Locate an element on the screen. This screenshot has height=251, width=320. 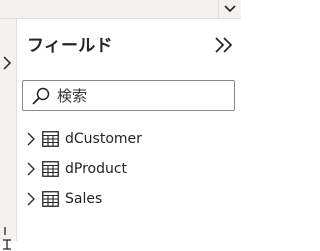
top-toolbar-strip is located at coordinates (120, 9).